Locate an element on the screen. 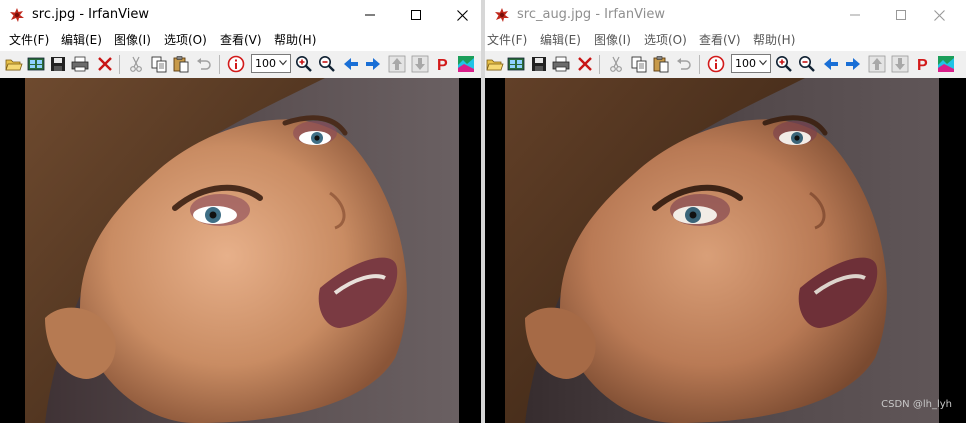  window-title: src_aug.jpg - IrfanView is located at coordinates (591, 14).